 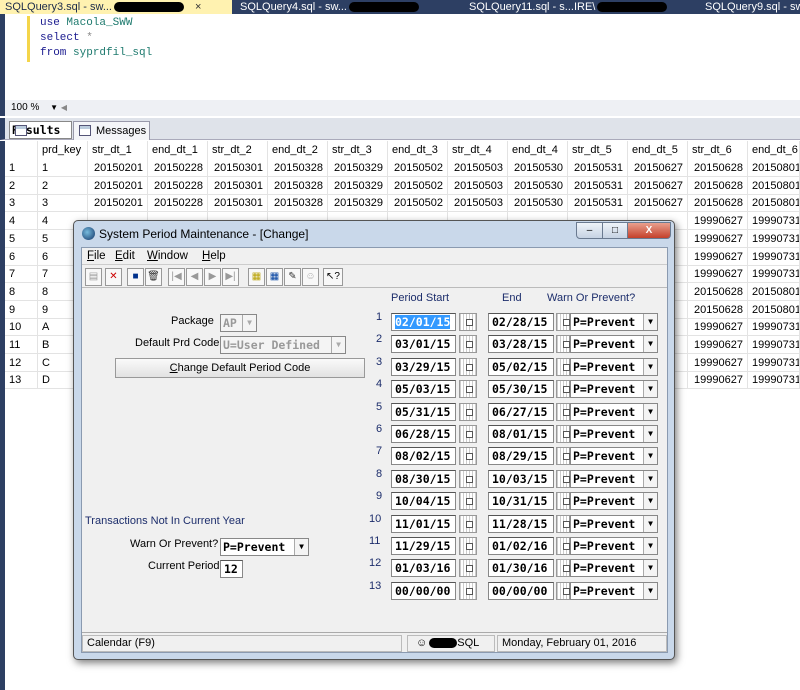 What do you see at coordinates (21, 203) in the screenshot?
I see `row-number: 3` at bounding box center [21, 203].